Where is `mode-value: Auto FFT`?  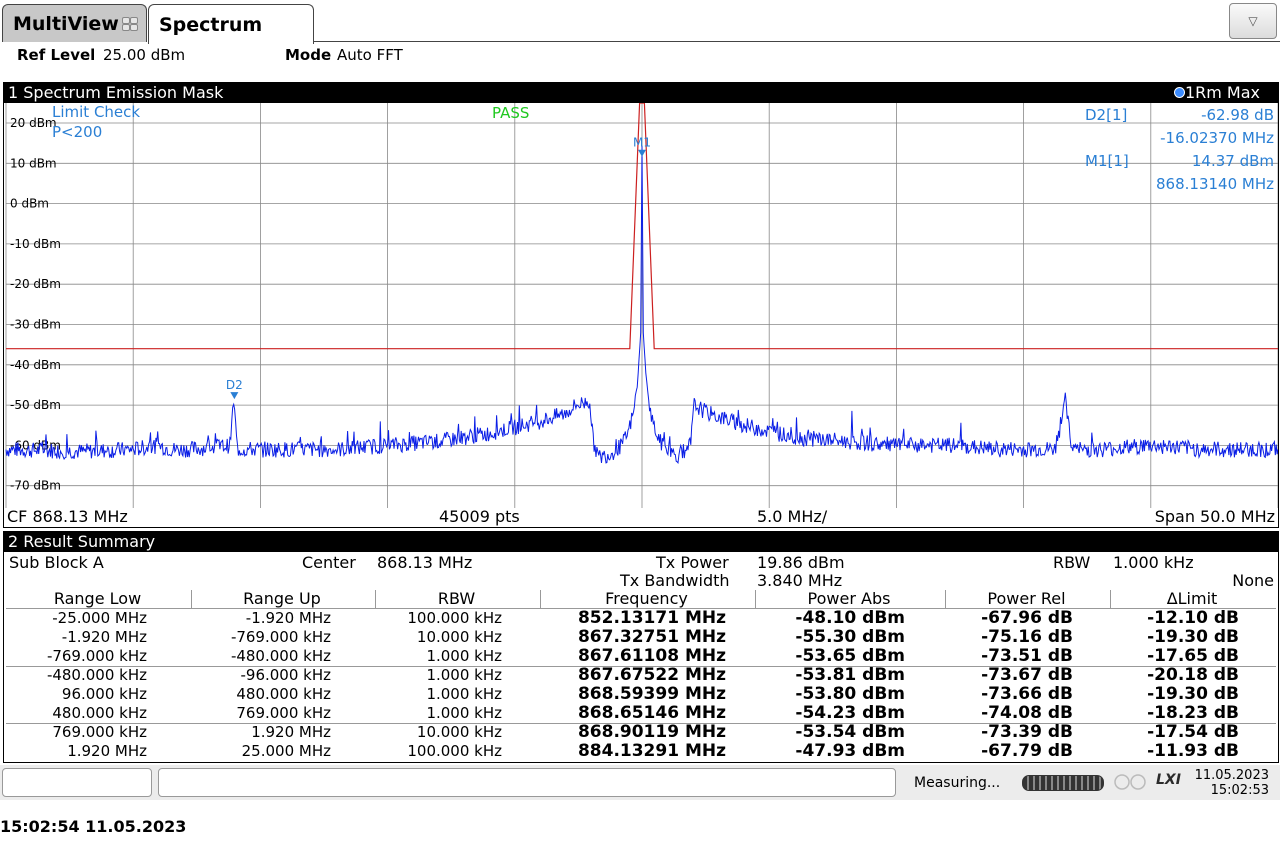 mode-value: Auto FFT is located at coordinates (370, 55).